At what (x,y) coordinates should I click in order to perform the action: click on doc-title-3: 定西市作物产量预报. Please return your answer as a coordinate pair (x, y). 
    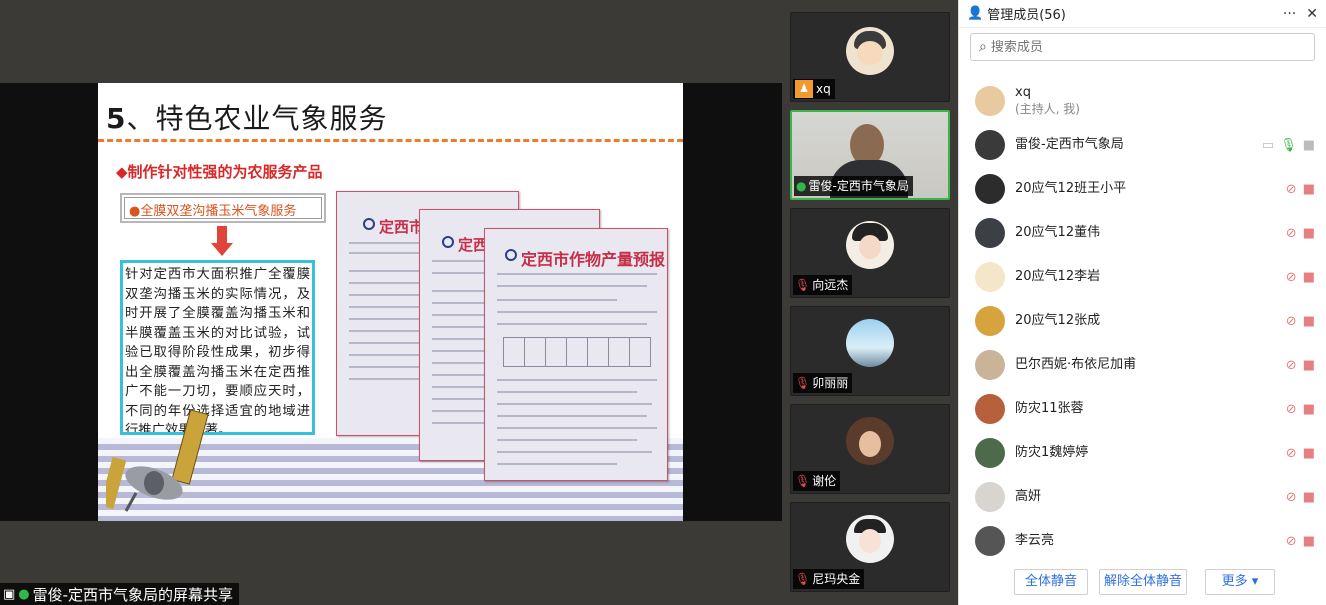
    Looking at the image, I should click on (593, 259).